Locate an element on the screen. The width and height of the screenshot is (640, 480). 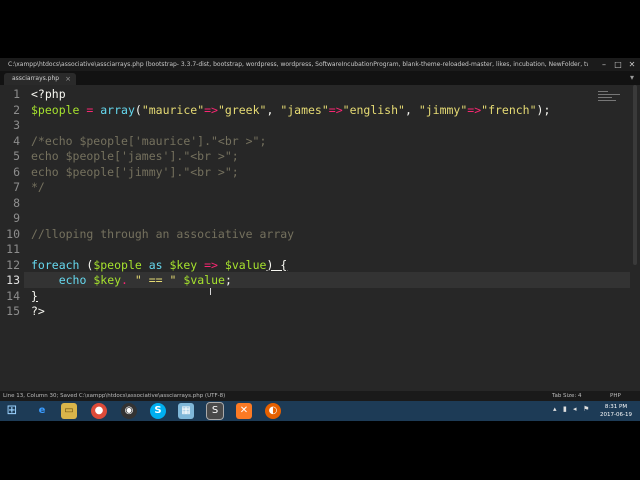
code-line-6: echo $people['jimmy']."<br >"; is located at coordinates (135, 171).